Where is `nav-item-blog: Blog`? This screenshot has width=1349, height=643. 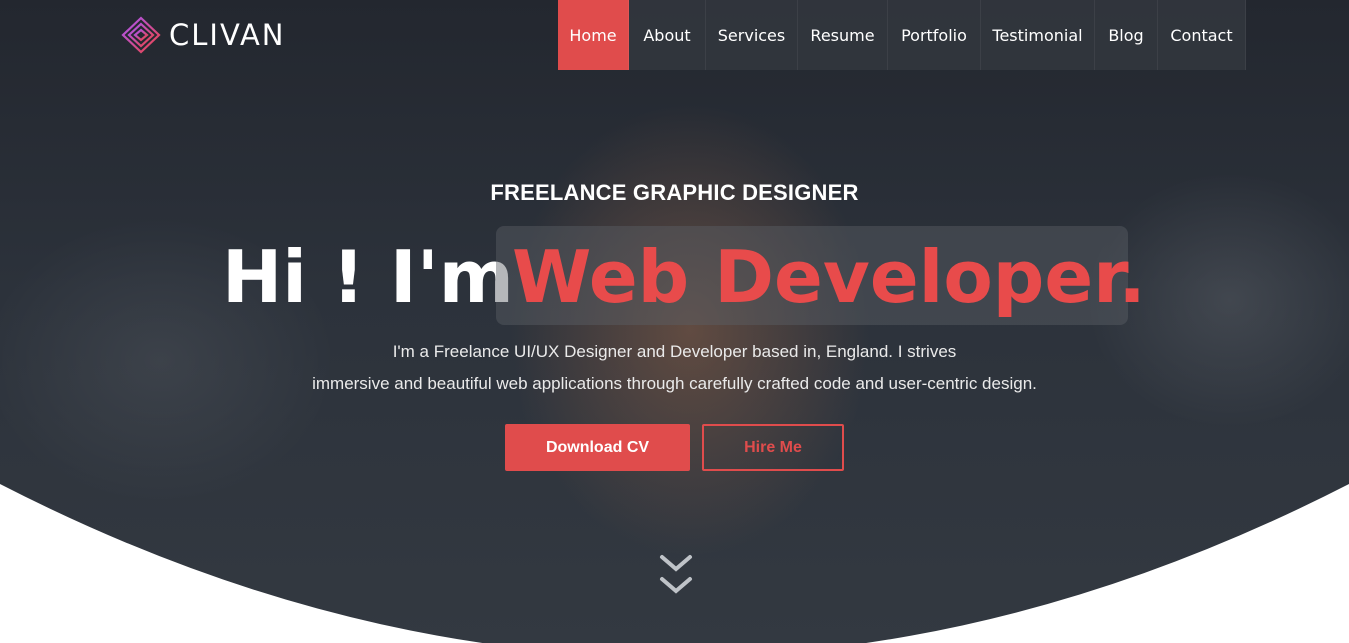 nav-item-blog: Blog is located at coordinates (1126, 35).